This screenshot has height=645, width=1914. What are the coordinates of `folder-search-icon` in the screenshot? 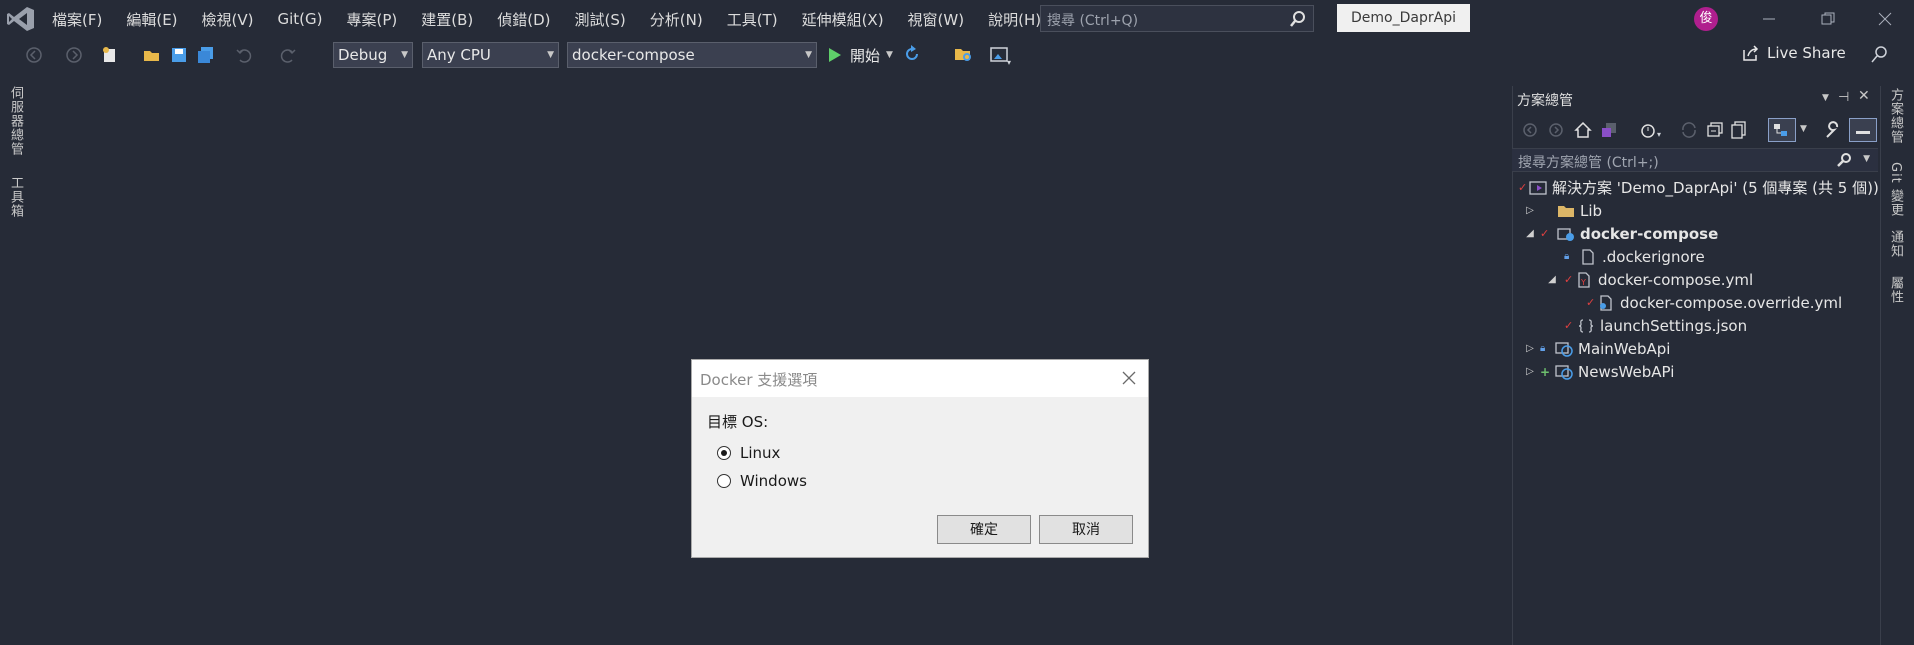 It's located at (963, 55).